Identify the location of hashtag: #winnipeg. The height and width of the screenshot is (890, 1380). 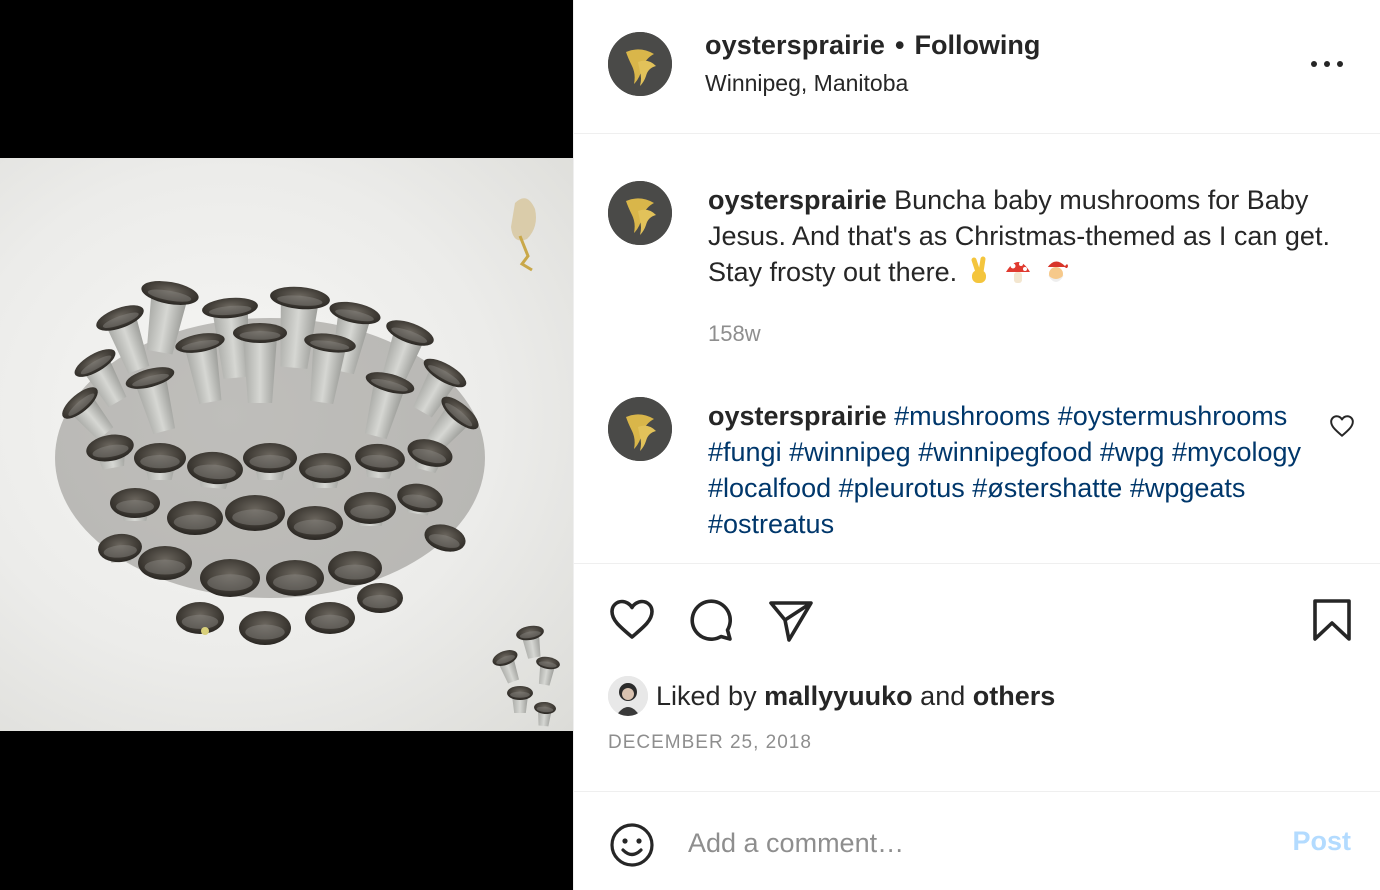
(850, 452).